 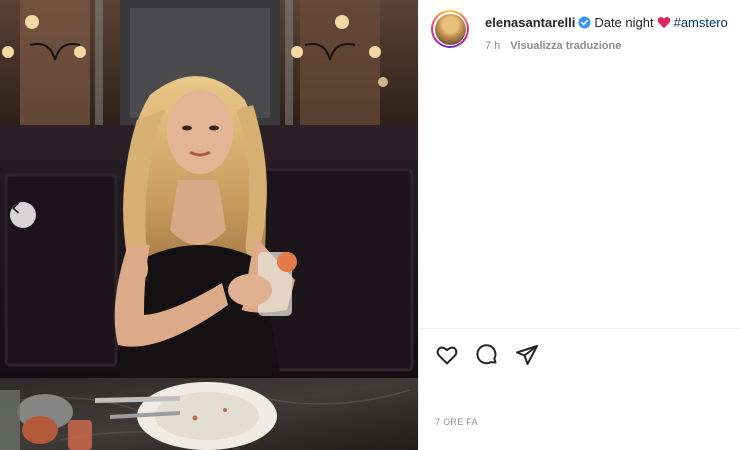 What do you see at coordinates (701, 22) in the screenshot?
I see `hashtag-link: #amstero` at bounding box center [701, 22].